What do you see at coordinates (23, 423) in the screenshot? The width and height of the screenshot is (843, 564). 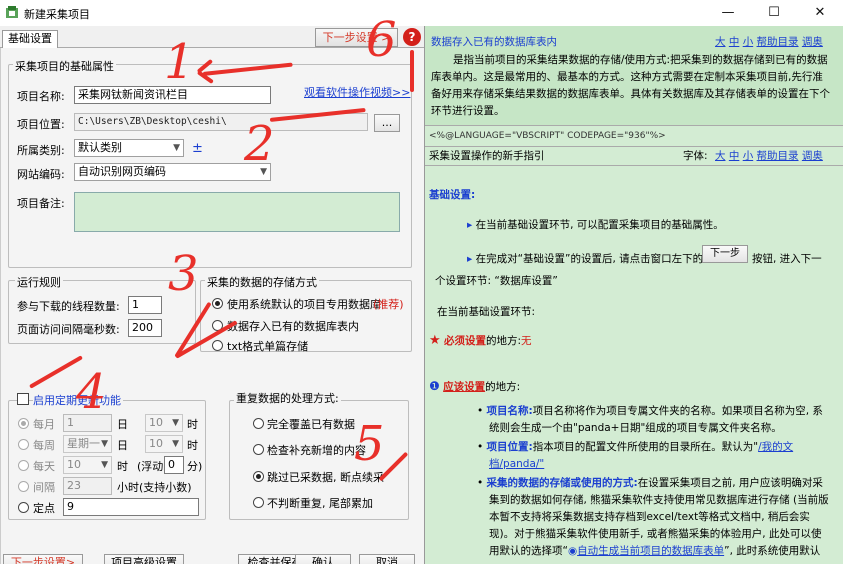 I see `monthly-radio` at bounding box center [23, 423].